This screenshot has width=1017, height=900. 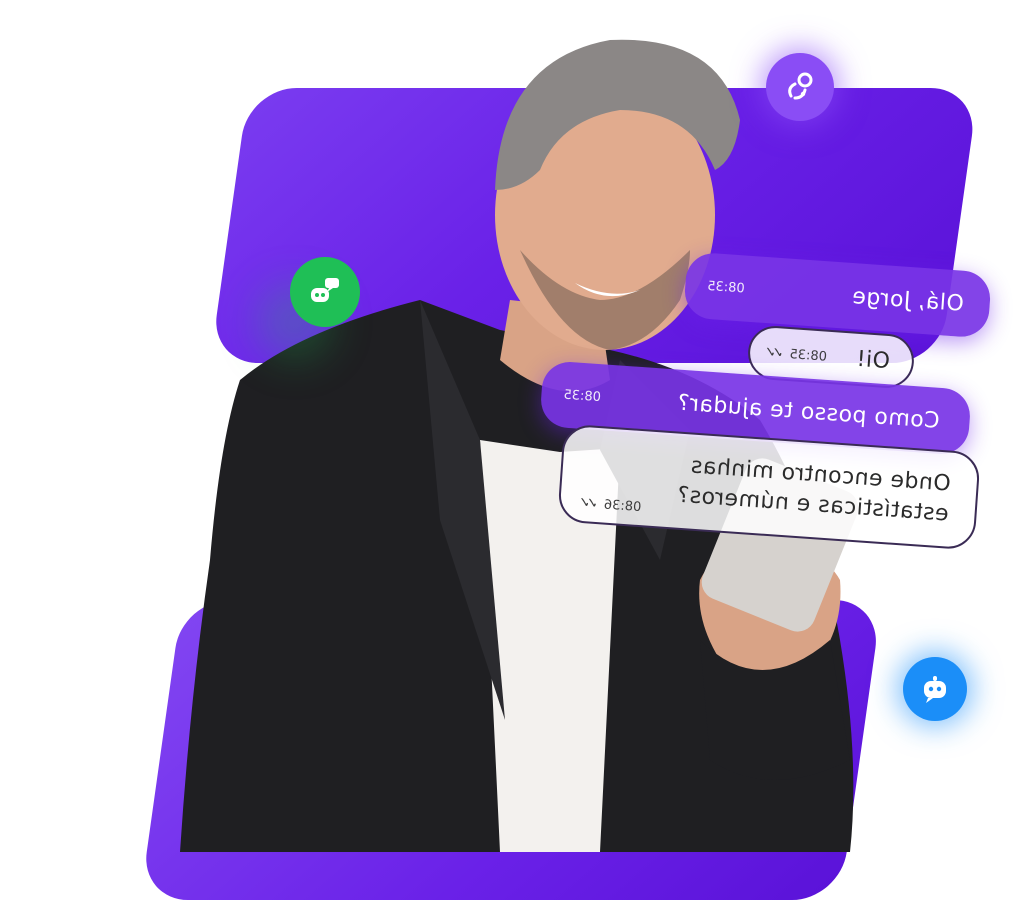 What do you see at coordinates (797, 354) in the screenshot?
I see `chat-timestamp: 08:35 ✓✓` at bounding box center [797, 354].